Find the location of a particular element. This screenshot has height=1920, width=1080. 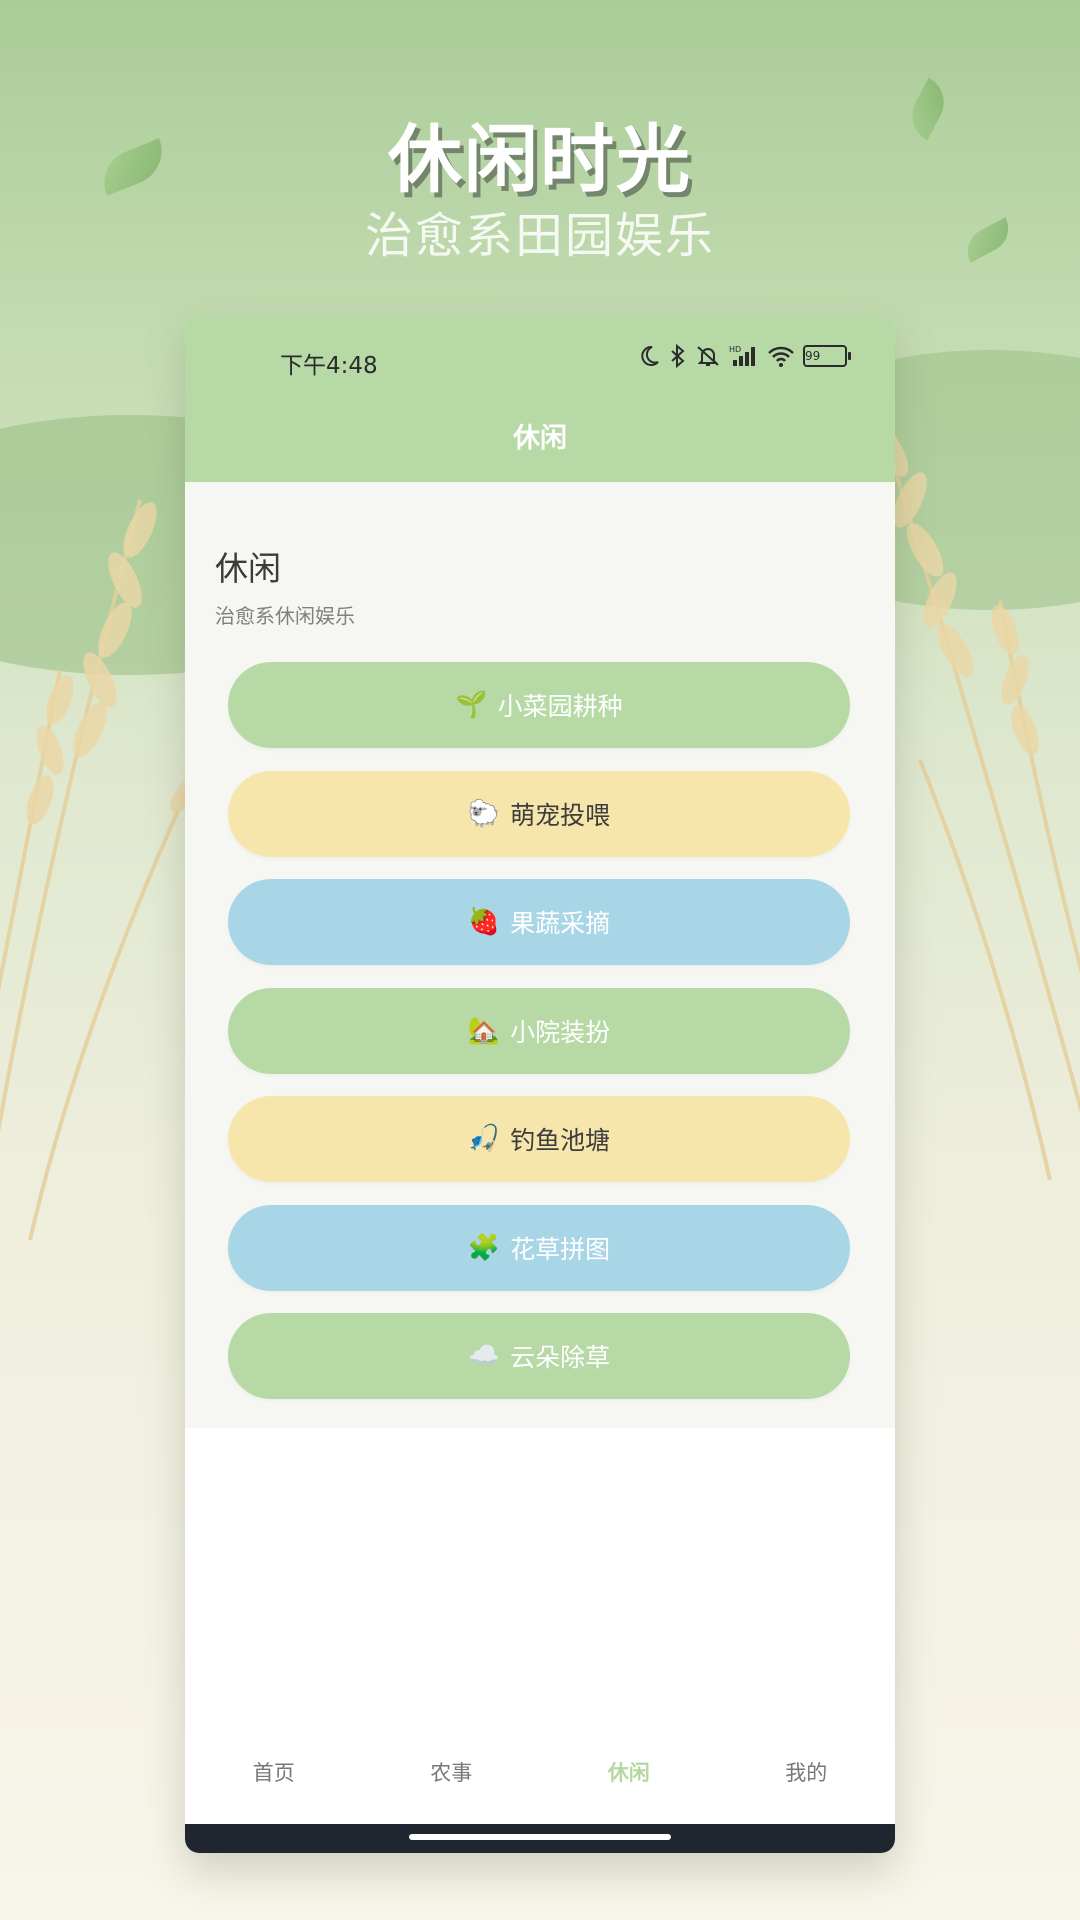

status-time: 下午4:48 is located at coordinates (329, 366).